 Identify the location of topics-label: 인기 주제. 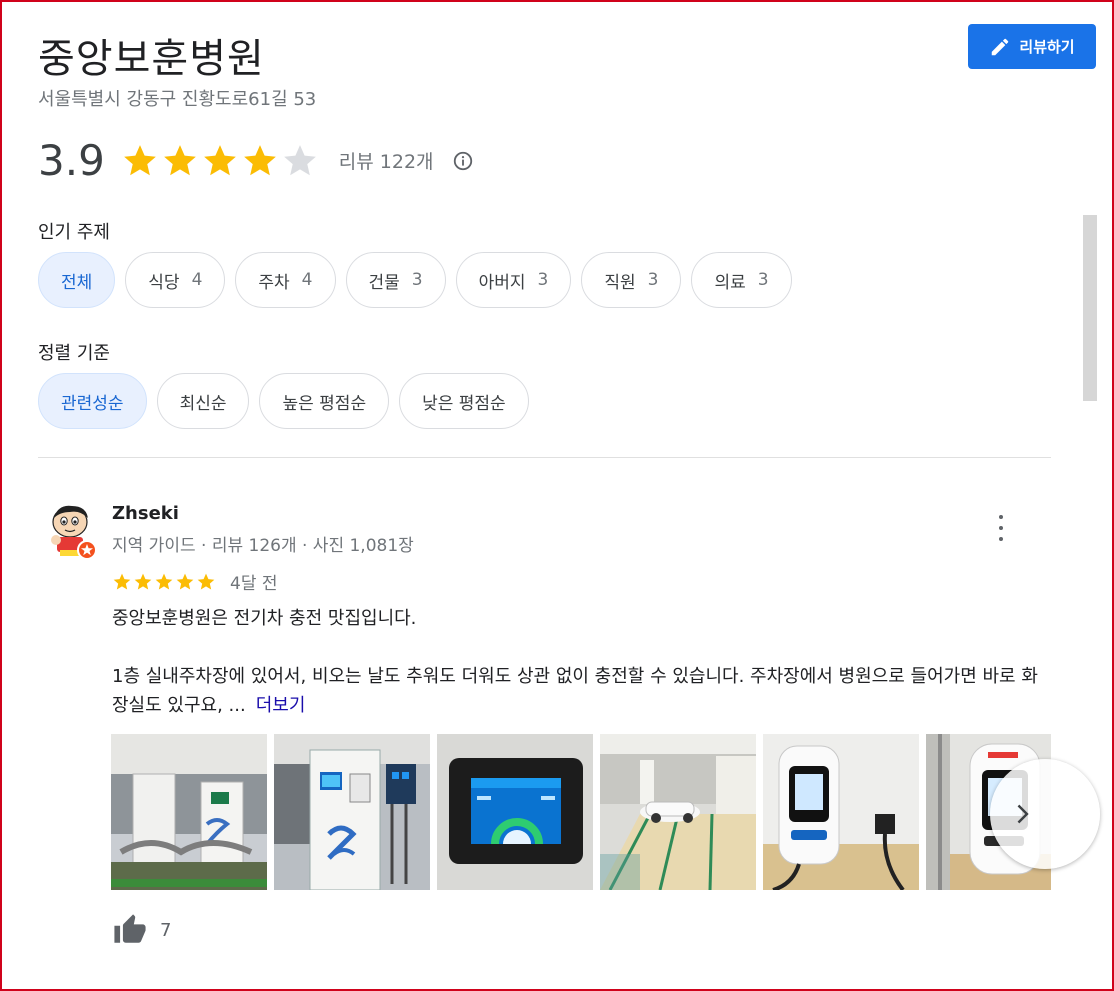
(74, 232).